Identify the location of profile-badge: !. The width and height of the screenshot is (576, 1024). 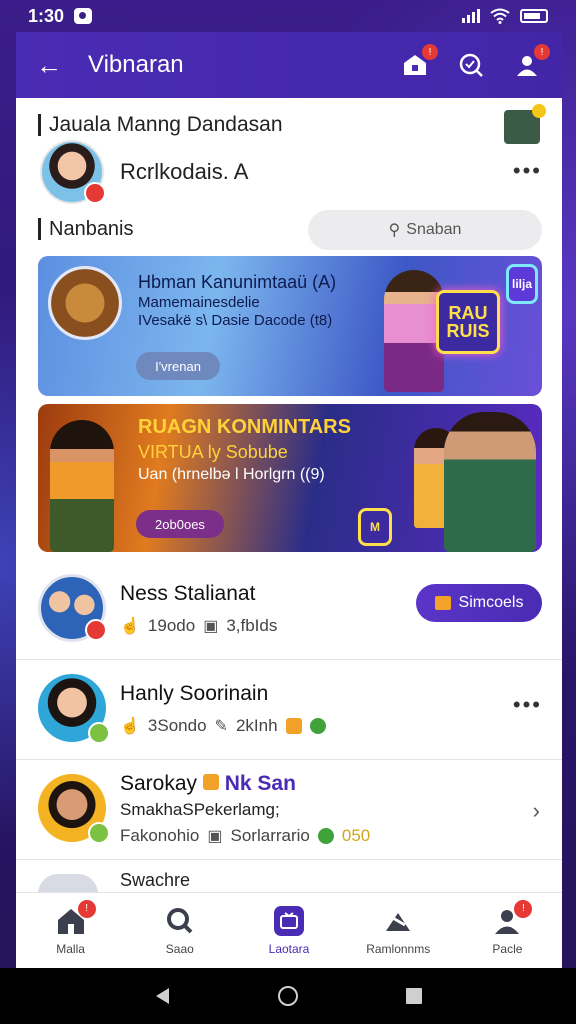
(542, 52).